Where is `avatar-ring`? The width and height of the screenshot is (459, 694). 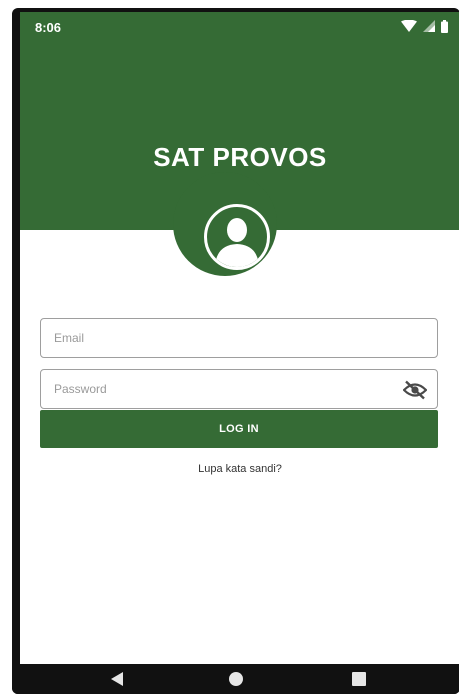 avatar-ring is located at coordinates (237, 237).